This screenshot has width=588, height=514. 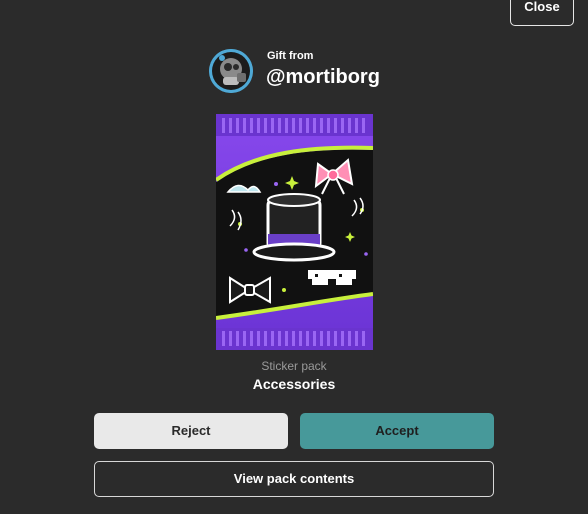 What do you see at coordinates (542, 13) in the screenshot?
I see `close-button: Close` at bounding box center [542, 13].